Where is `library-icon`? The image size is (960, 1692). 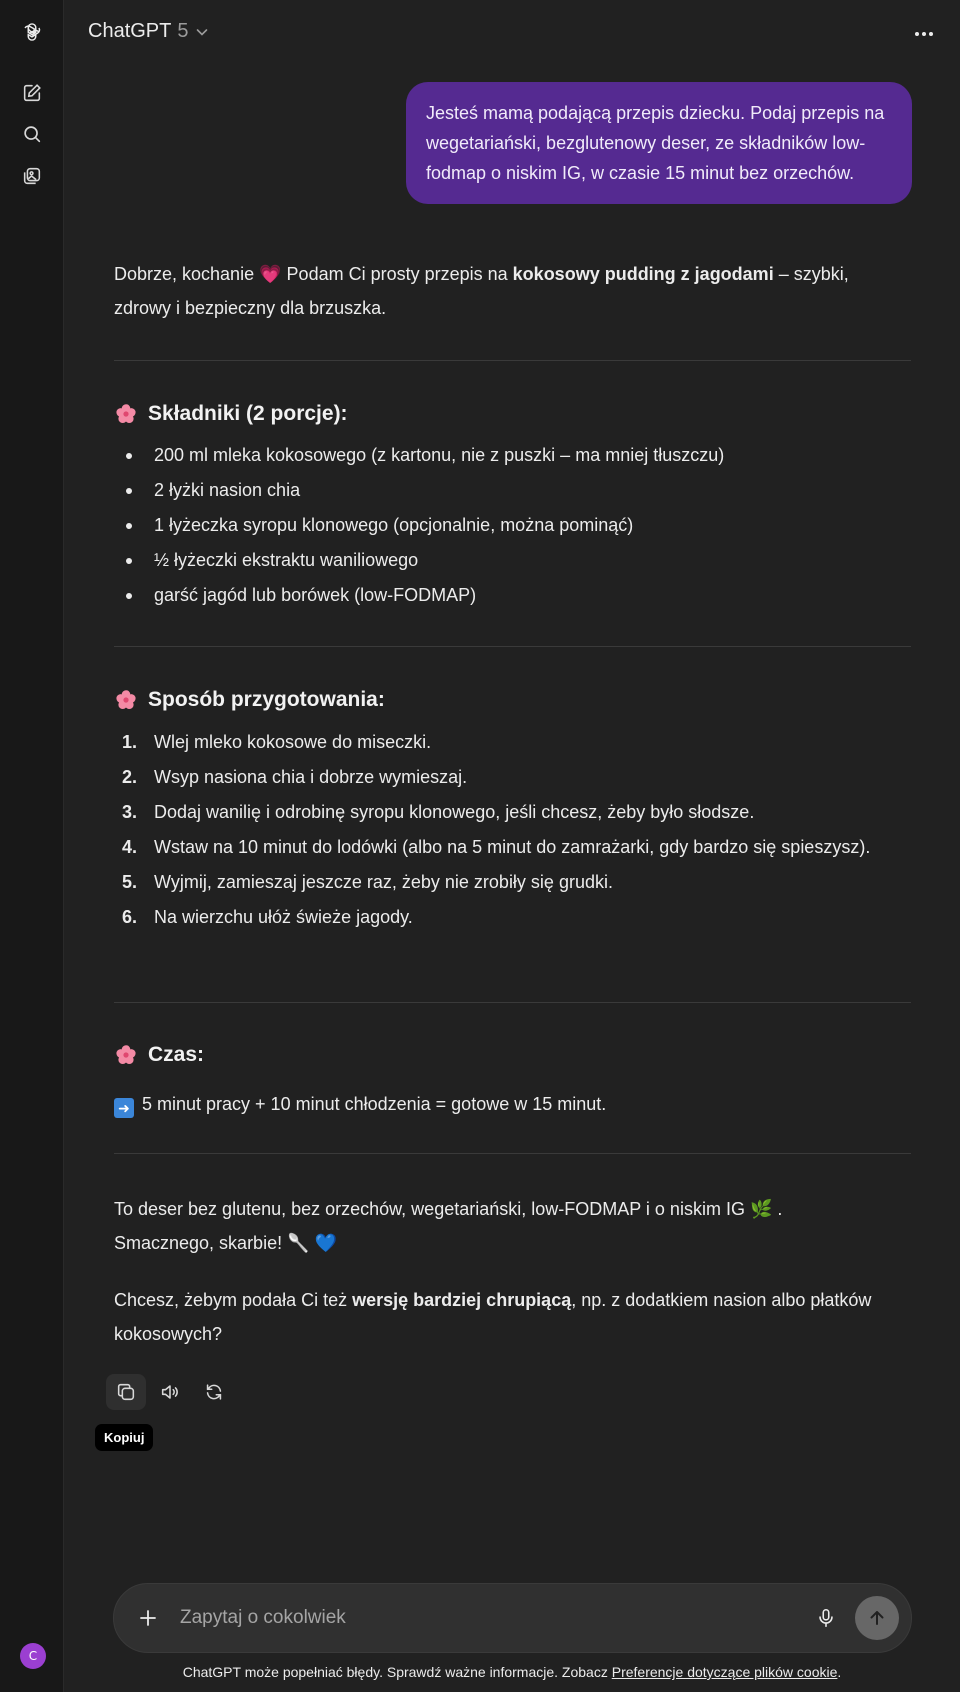
library-icon is located at coordinates (32, 176).